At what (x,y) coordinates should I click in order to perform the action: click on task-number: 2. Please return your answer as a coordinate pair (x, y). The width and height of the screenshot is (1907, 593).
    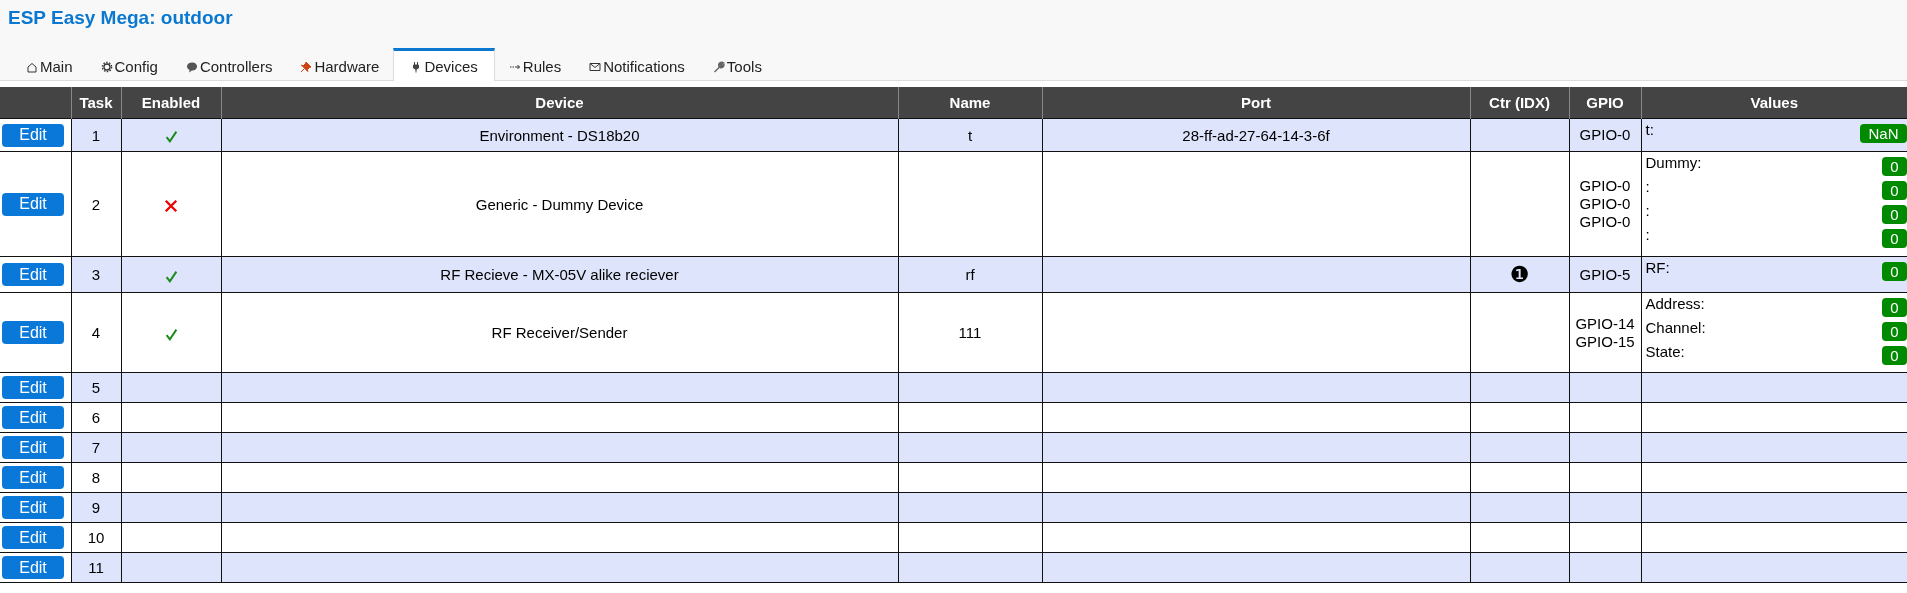
    Looking at the image, I should click on (96, 204).